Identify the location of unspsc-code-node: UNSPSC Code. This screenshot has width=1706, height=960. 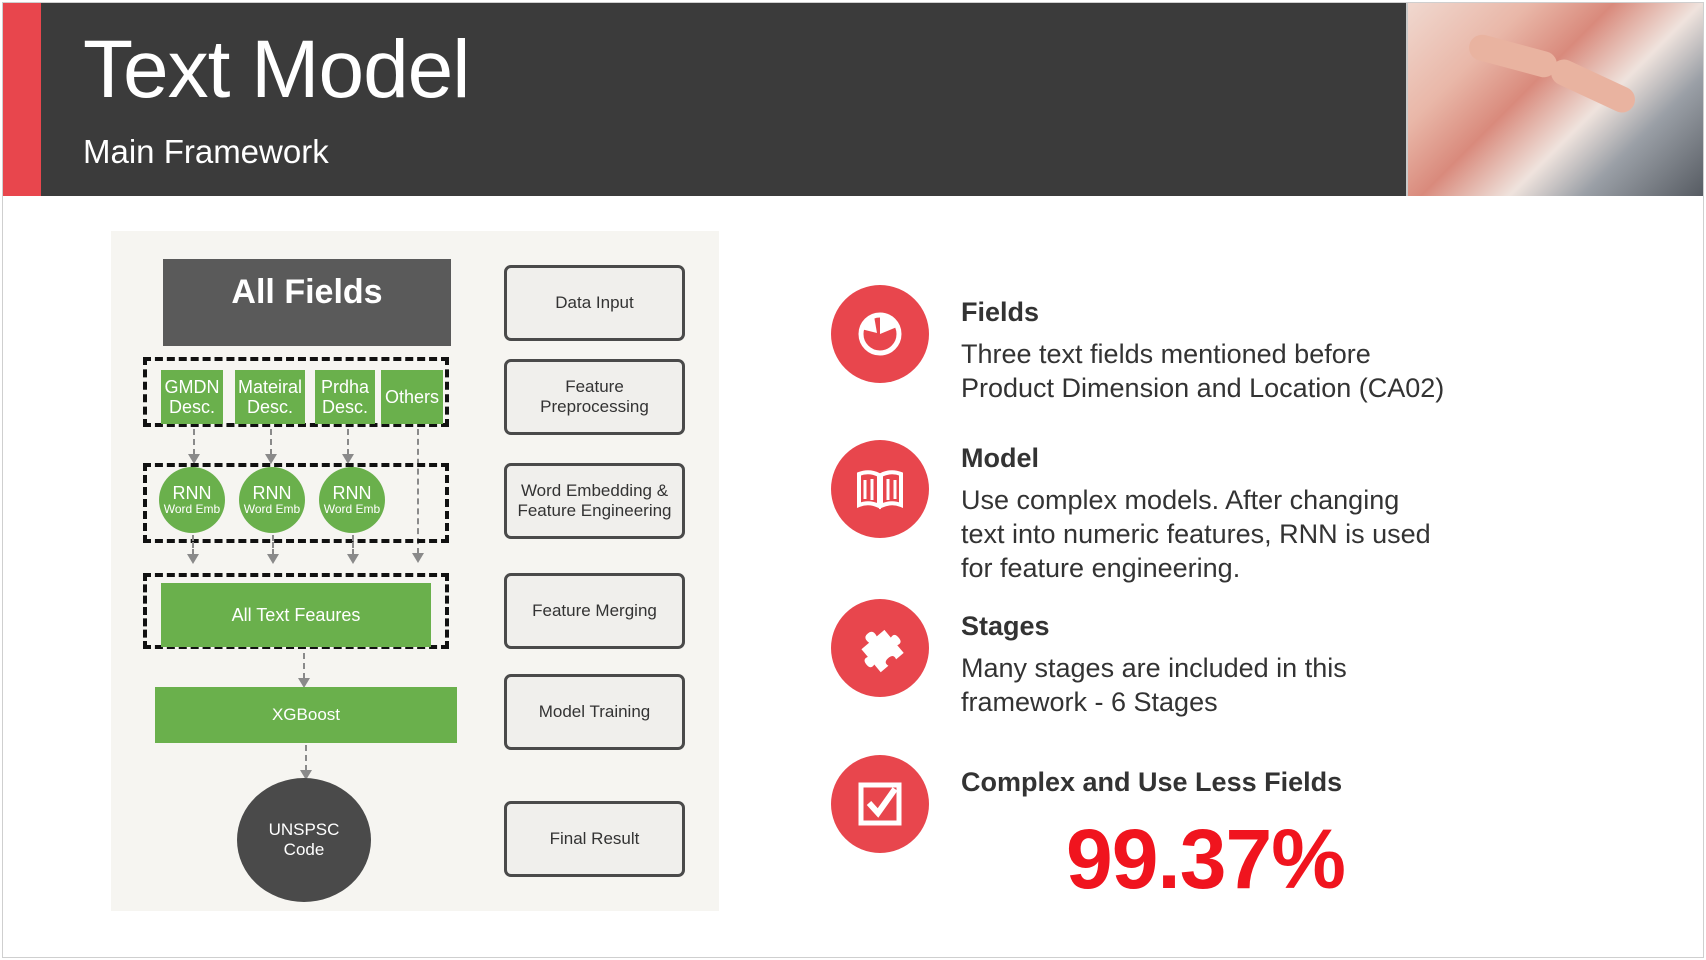
(304, 840).